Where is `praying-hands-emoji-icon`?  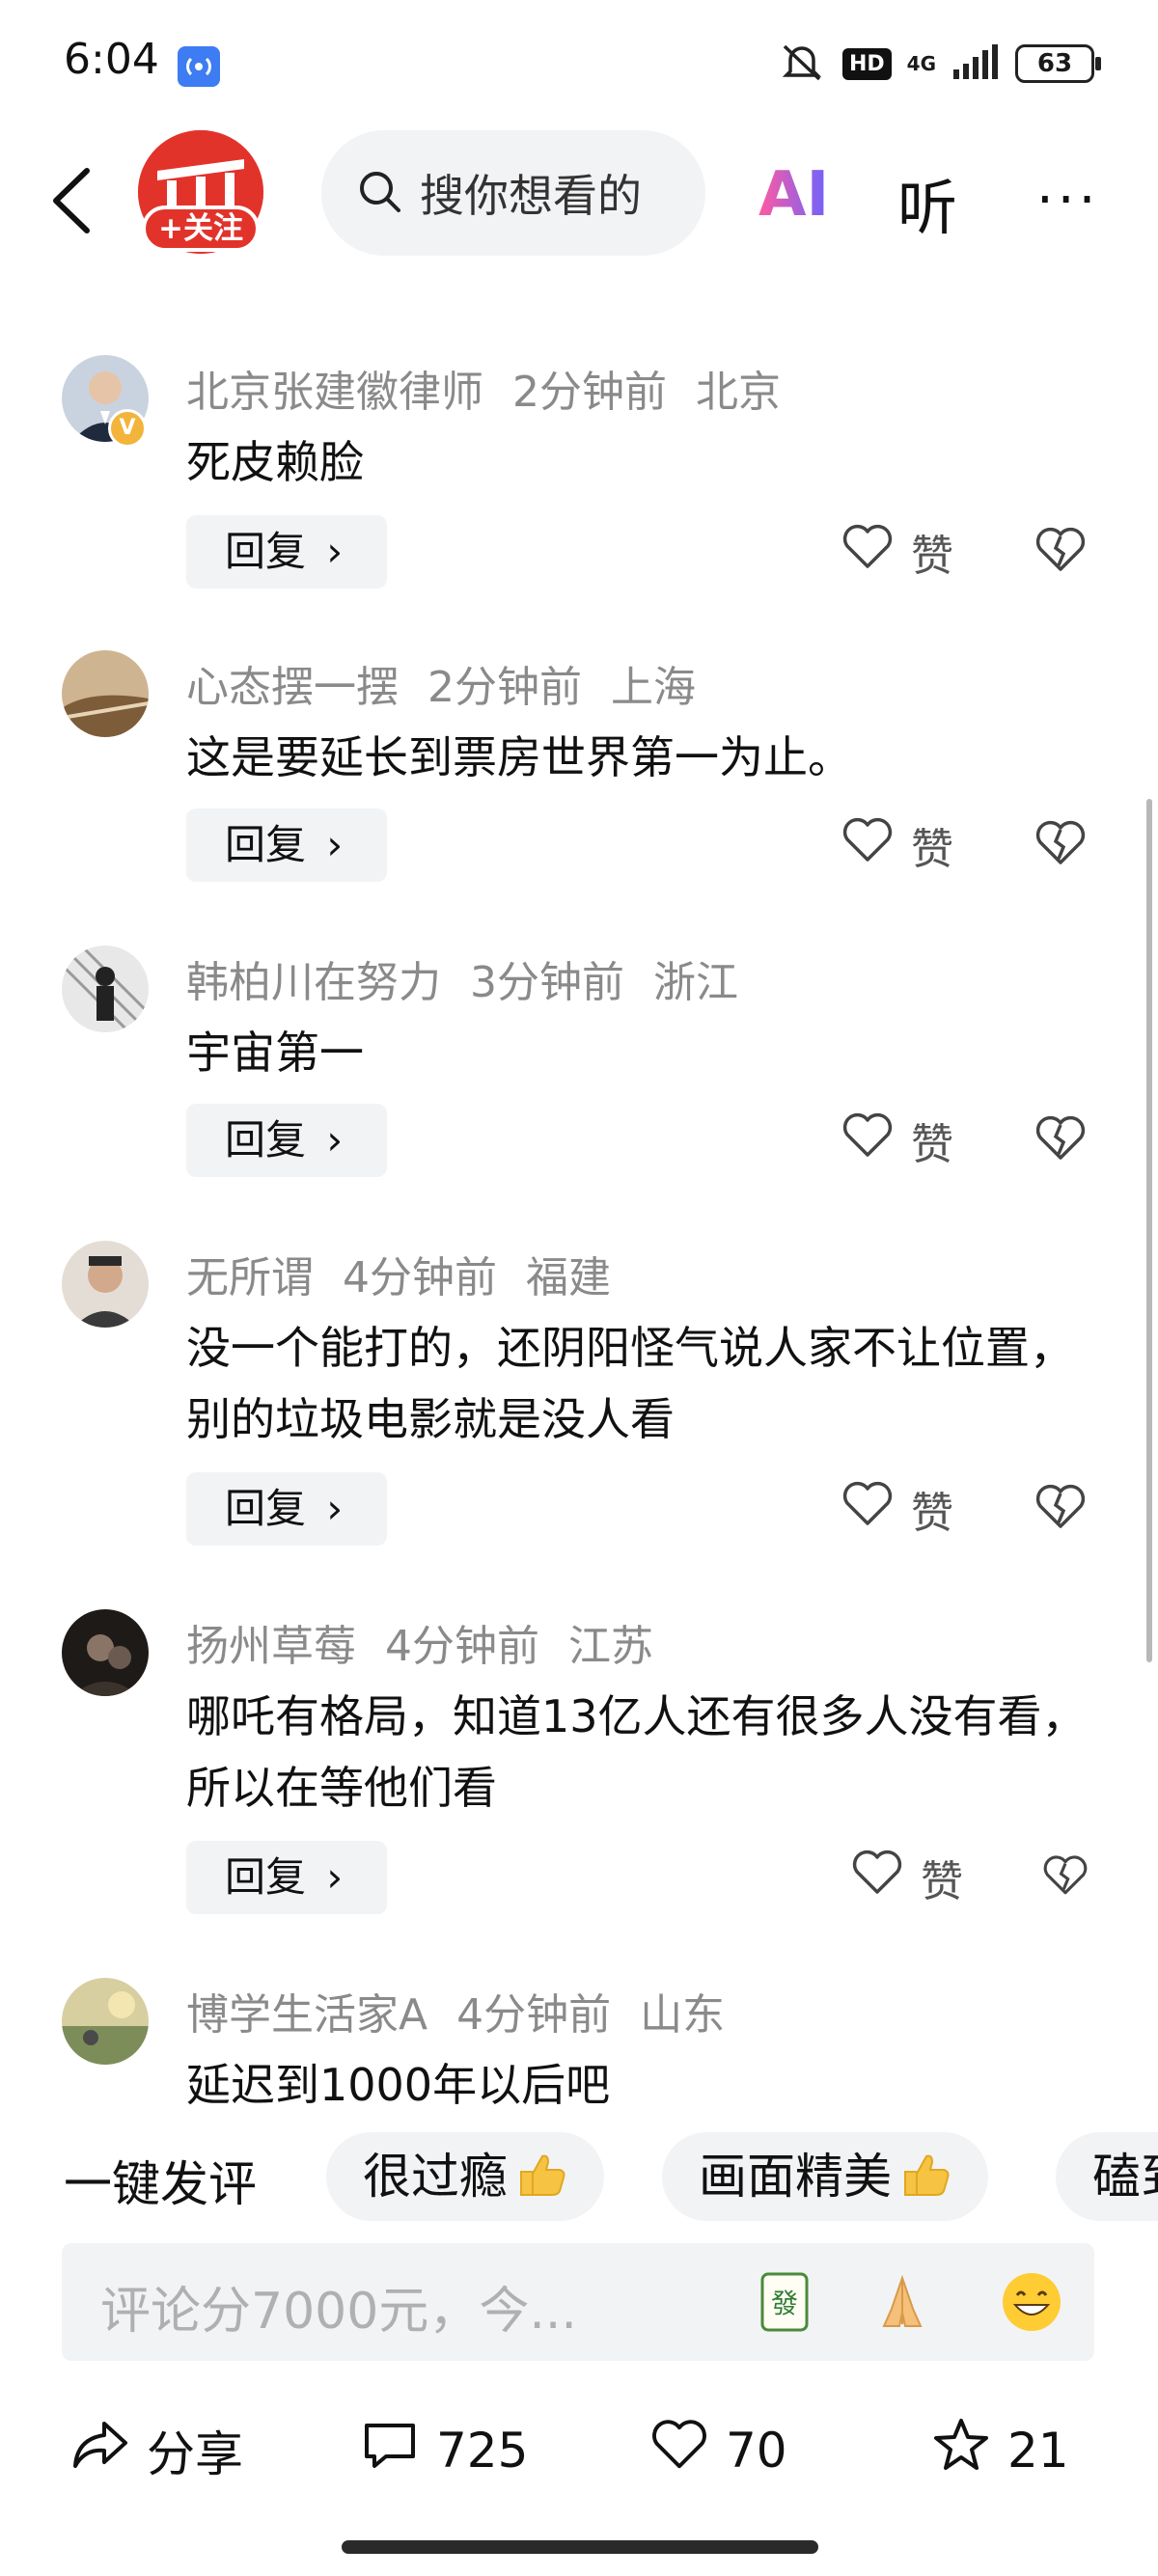
praying-hands-emoji-icon is located at coordinates (902, 2302).